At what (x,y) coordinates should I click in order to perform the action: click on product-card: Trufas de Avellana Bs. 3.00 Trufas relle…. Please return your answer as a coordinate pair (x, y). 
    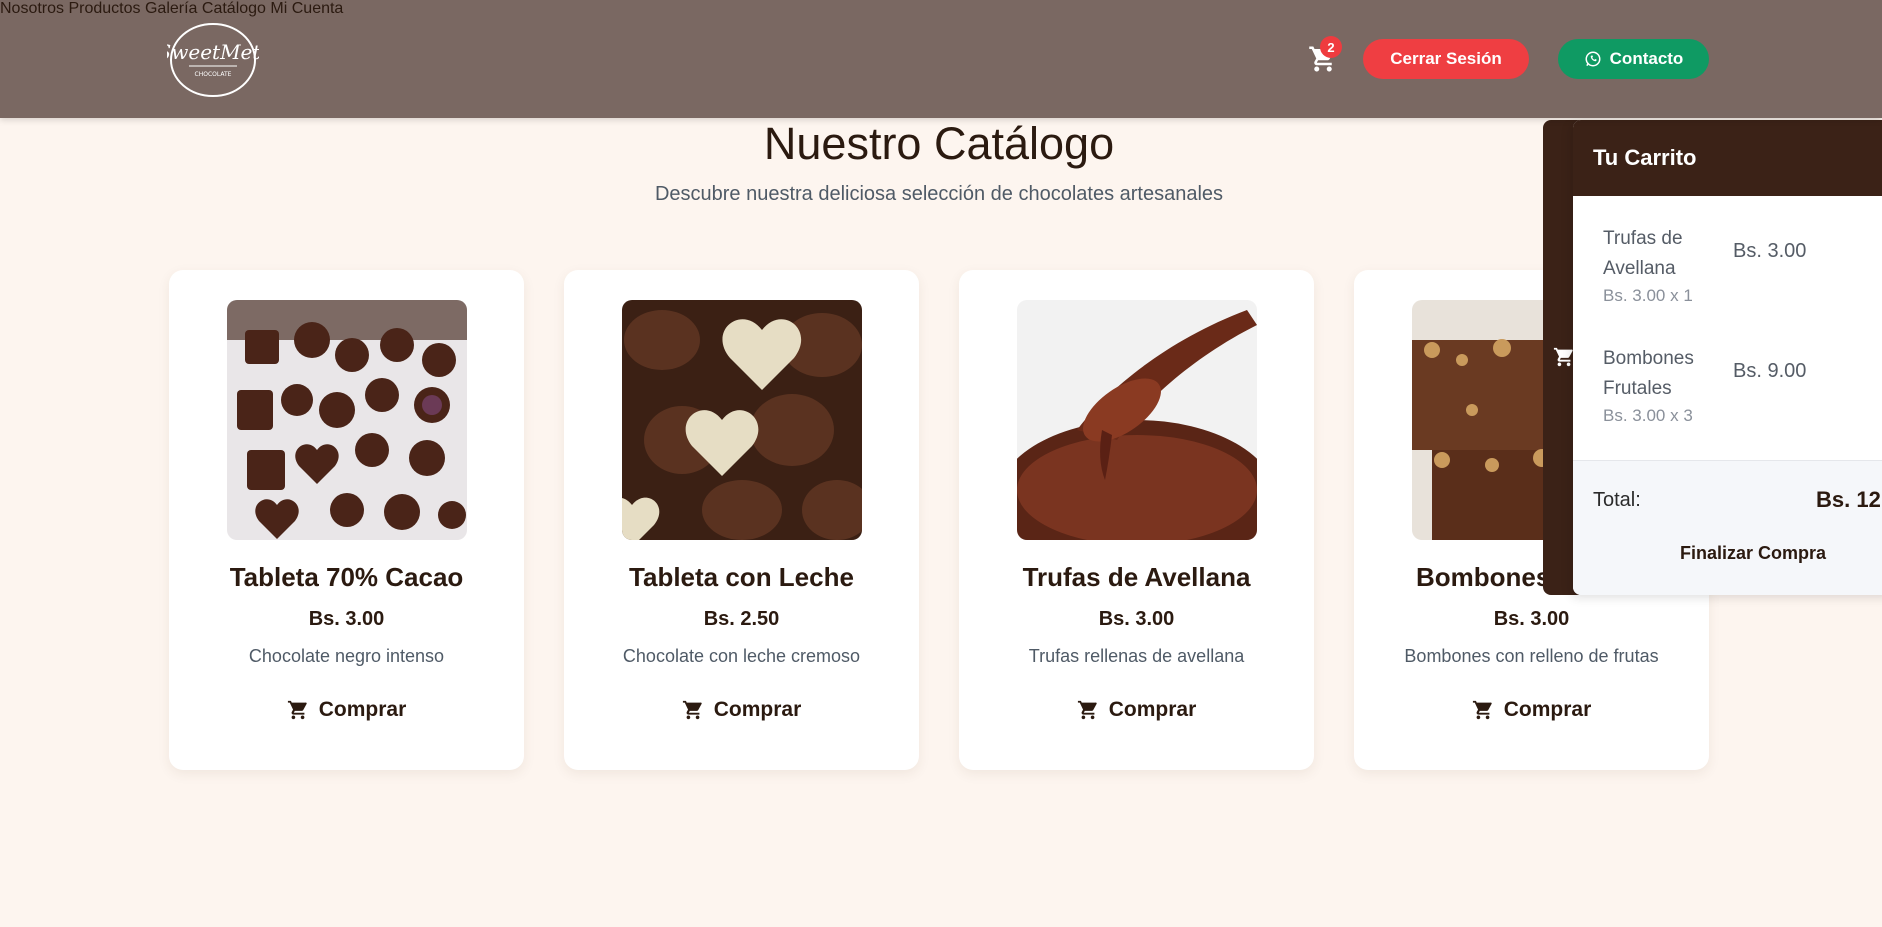
    Looking at the image, I should click on (1136, 520).